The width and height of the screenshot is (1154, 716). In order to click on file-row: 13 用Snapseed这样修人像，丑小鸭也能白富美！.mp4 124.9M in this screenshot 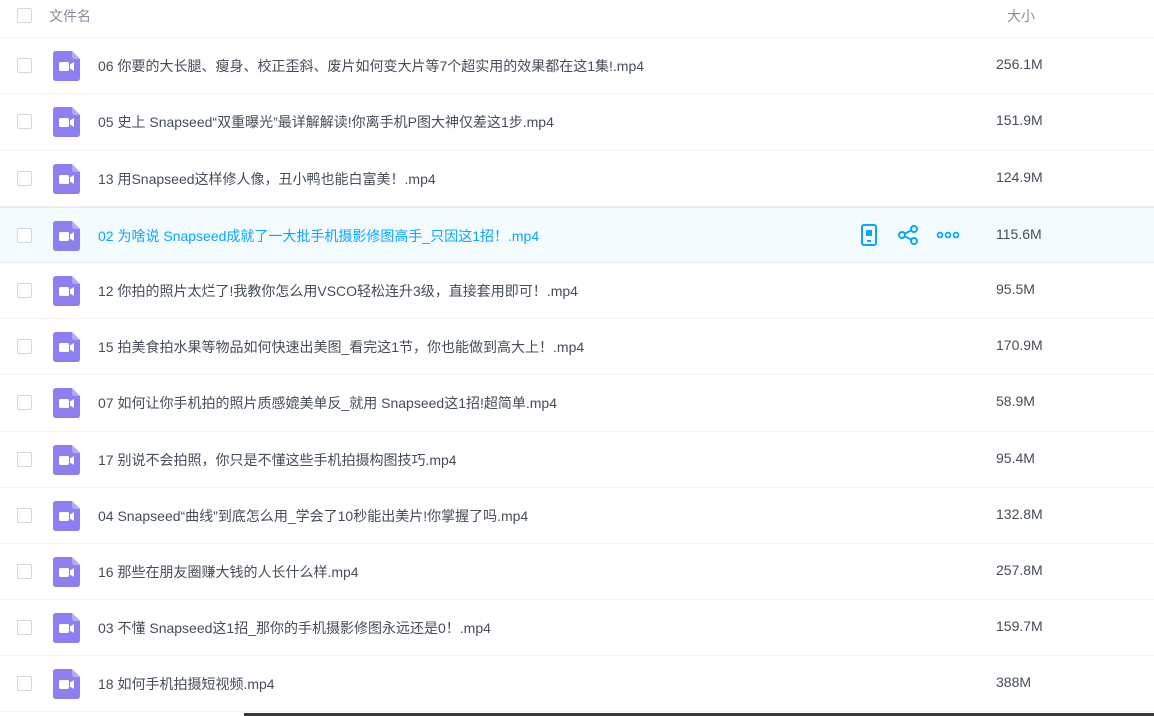, I will do `click(577, 179)`.